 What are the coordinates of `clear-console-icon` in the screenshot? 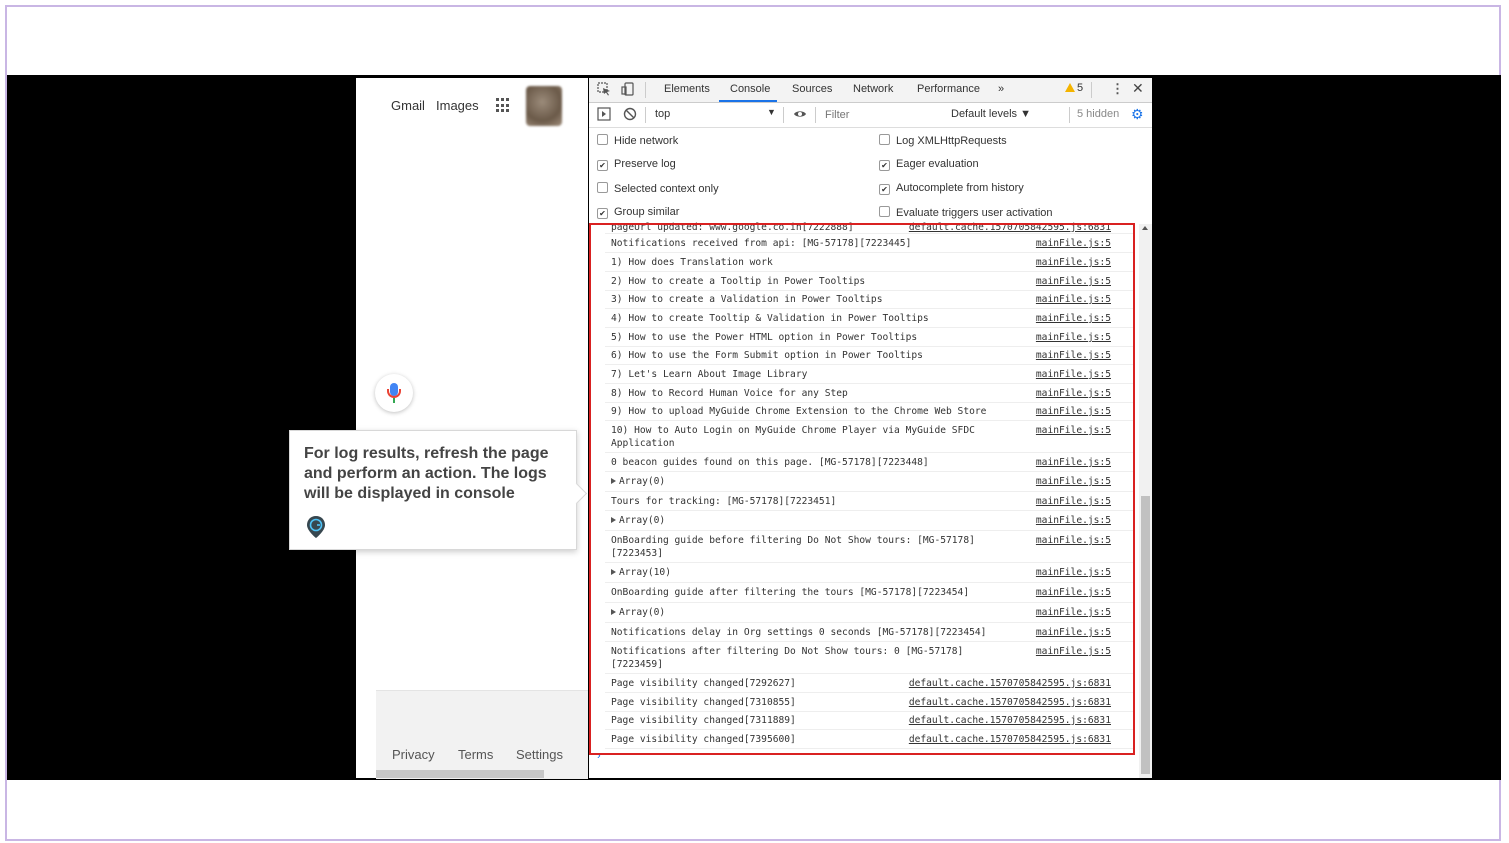 It's located at (630, 114).